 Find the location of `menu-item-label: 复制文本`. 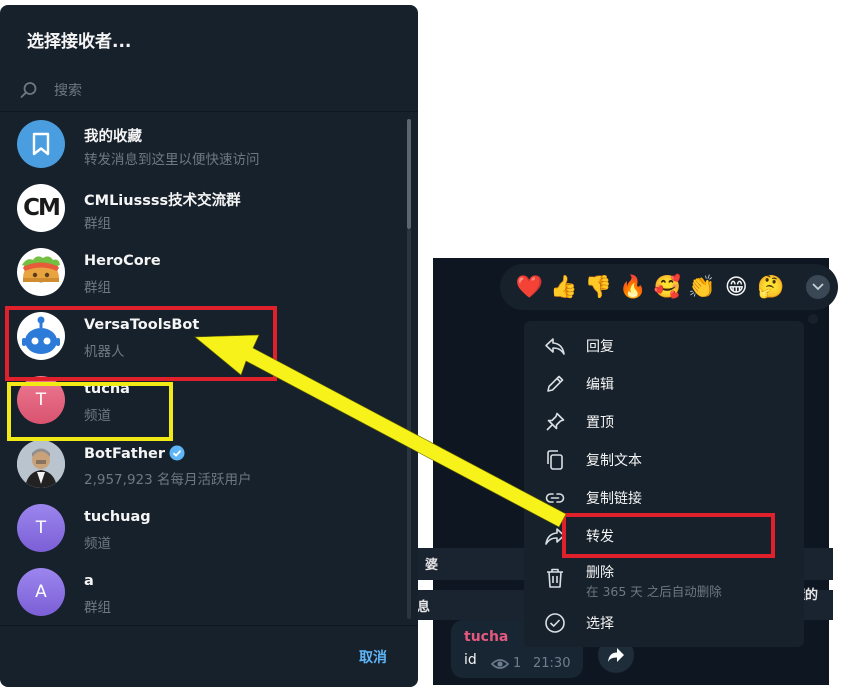

menu-item-label: 复制文本 is located at coordinates (614, 461).